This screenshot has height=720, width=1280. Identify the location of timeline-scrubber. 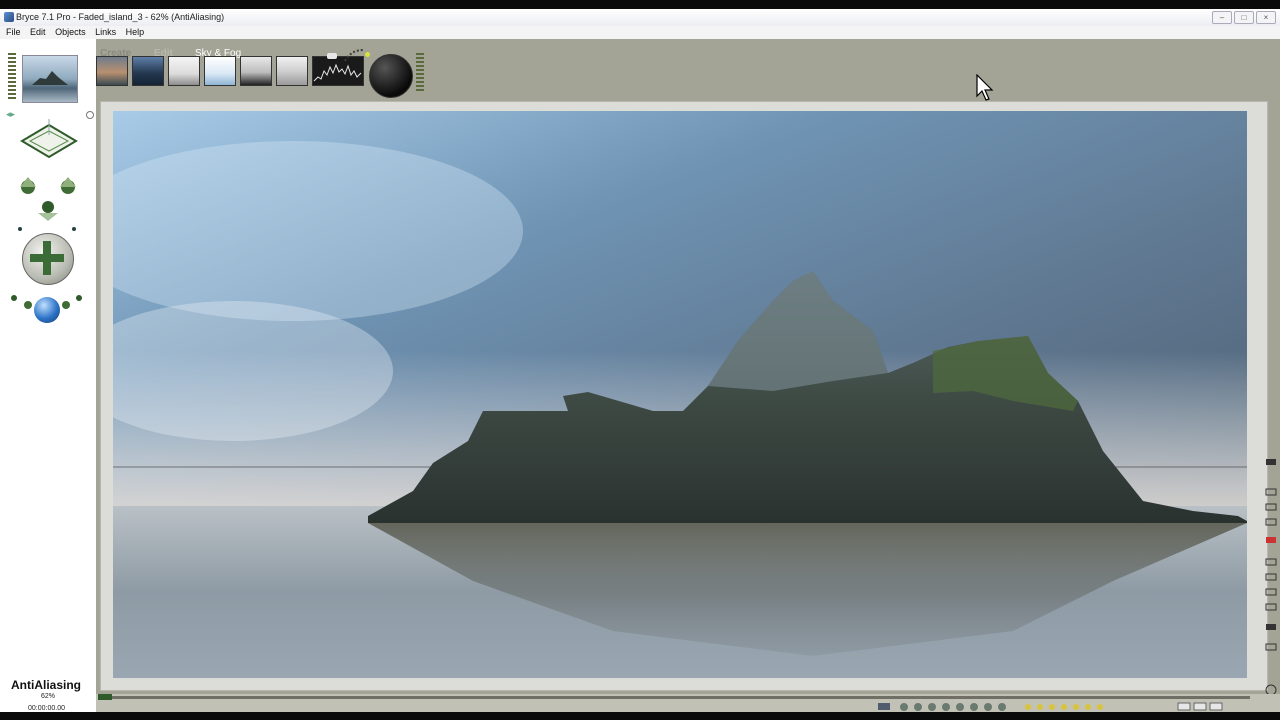
(105, 697).